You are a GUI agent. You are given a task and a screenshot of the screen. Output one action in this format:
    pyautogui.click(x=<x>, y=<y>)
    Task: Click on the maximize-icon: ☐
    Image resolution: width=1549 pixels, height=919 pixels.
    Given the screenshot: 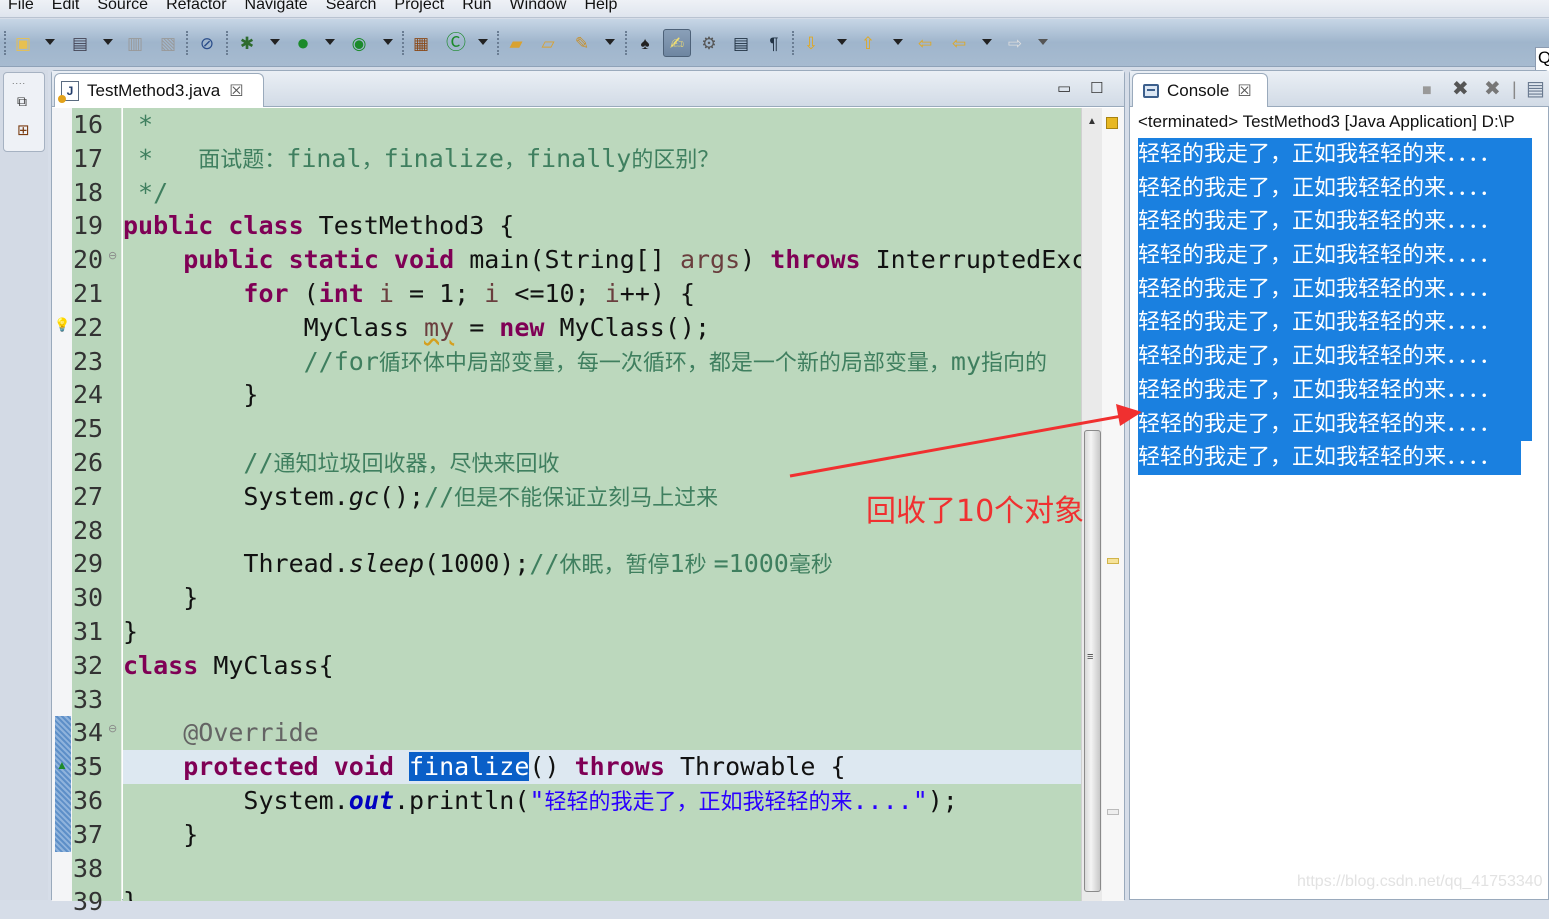 What is the action you would take?
    pyautogui.click(x=1096, y=88)
    